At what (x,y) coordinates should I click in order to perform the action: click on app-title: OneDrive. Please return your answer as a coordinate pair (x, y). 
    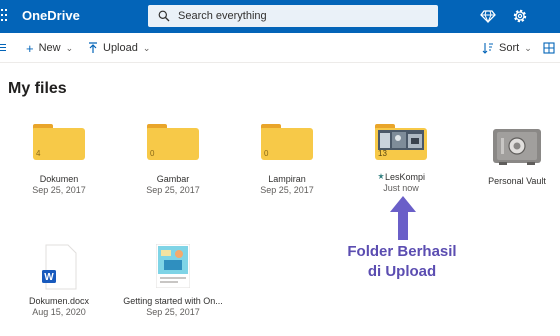
    Looking at the image, I should click on (51, 15).